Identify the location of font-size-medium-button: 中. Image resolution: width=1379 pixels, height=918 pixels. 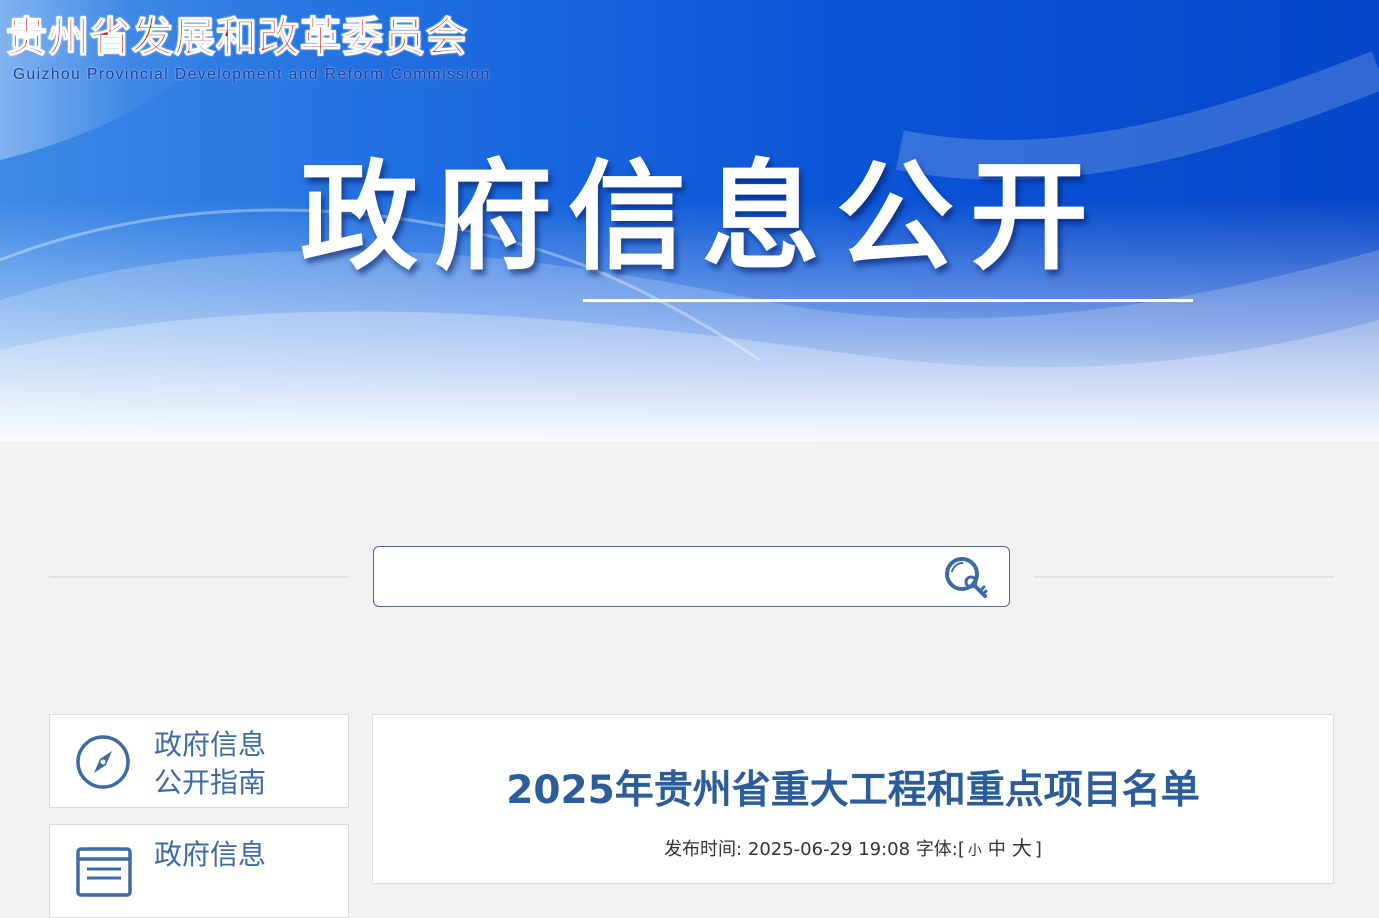
(997, 849).